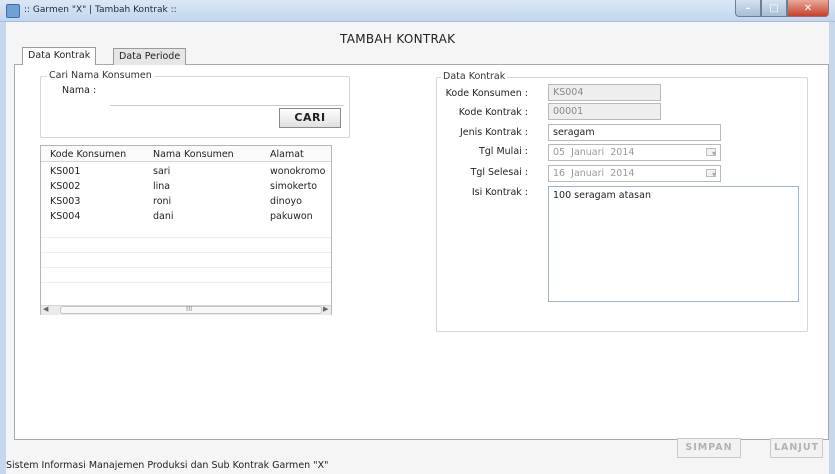 The width and height of the screenshot is (835, 474). I want to click on tgl-selesai-year: 2014, so click(622, 173).